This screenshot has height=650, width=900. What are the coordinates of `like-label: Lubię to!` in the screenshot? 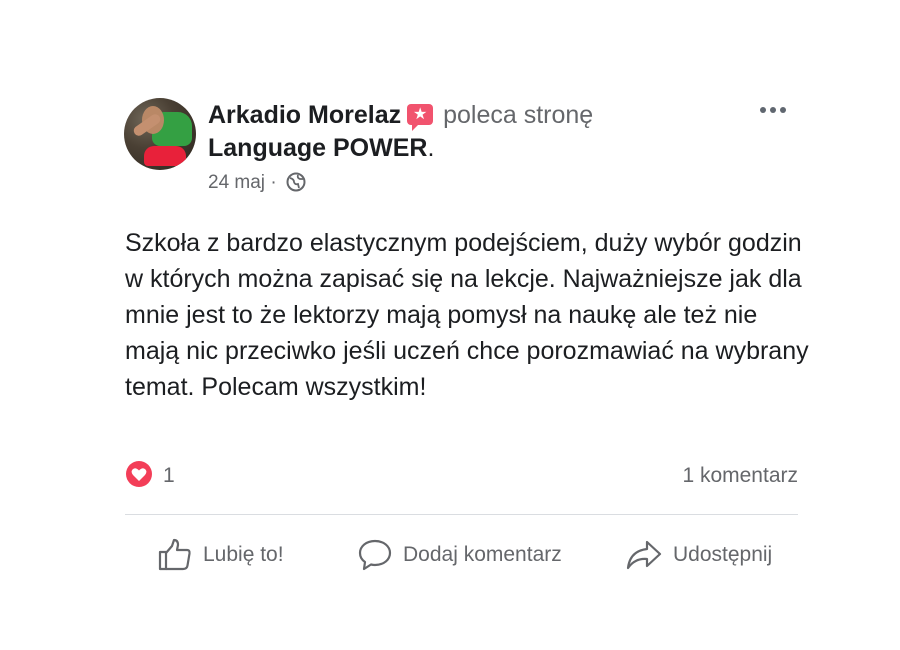 It's located at (243, 554).